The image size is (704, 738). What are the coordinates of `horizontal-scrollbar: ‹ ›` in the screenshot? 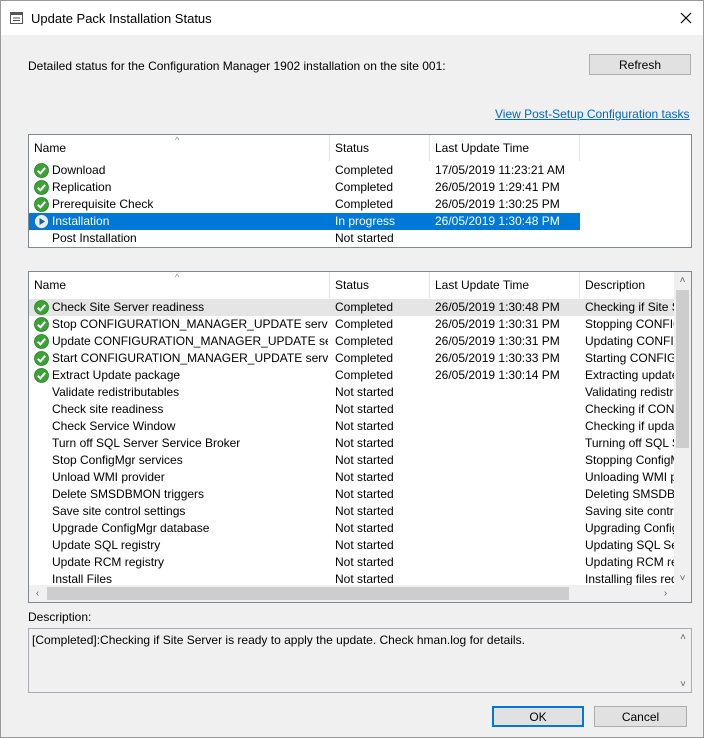 It's located at (351, 593).